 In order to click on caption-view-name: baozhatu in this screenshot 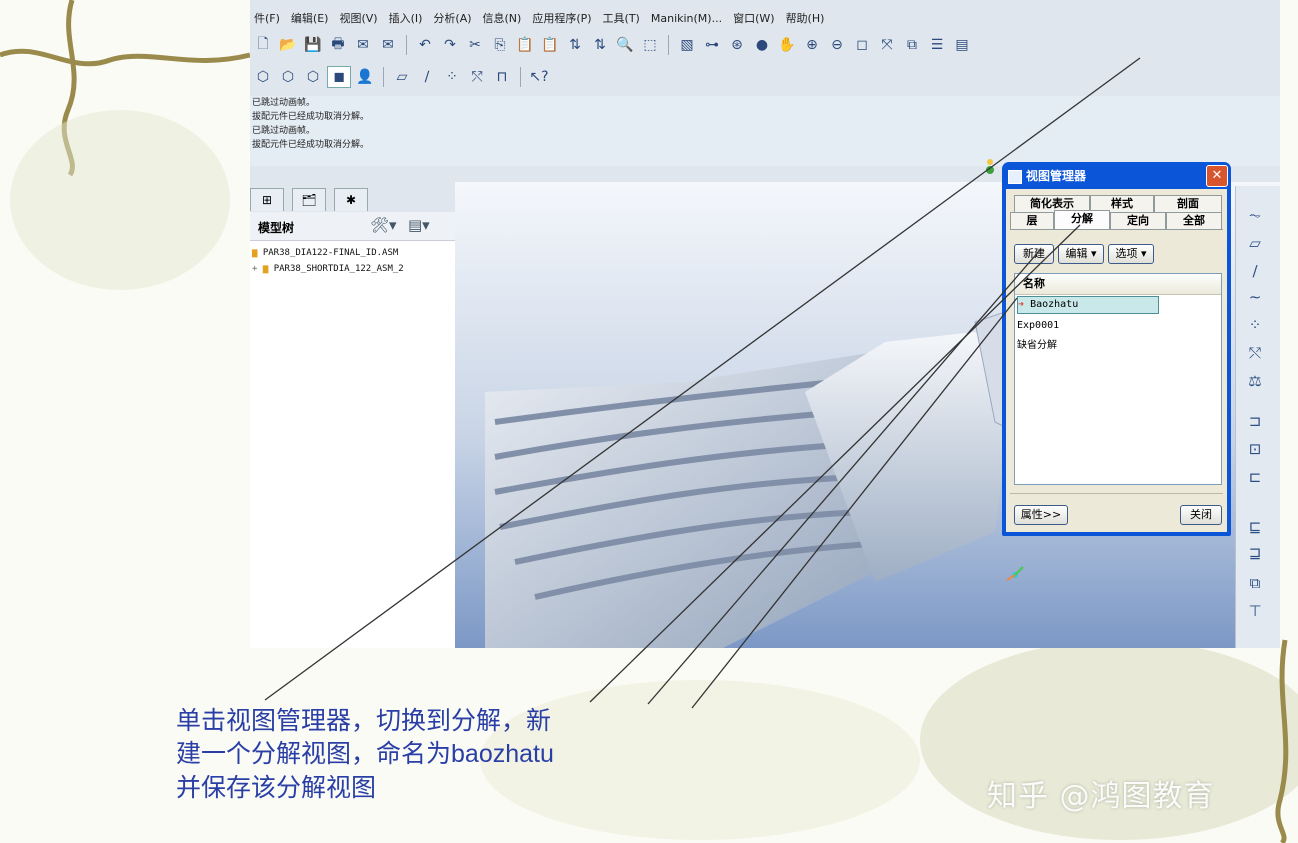, I will do `click(502, 754)`.